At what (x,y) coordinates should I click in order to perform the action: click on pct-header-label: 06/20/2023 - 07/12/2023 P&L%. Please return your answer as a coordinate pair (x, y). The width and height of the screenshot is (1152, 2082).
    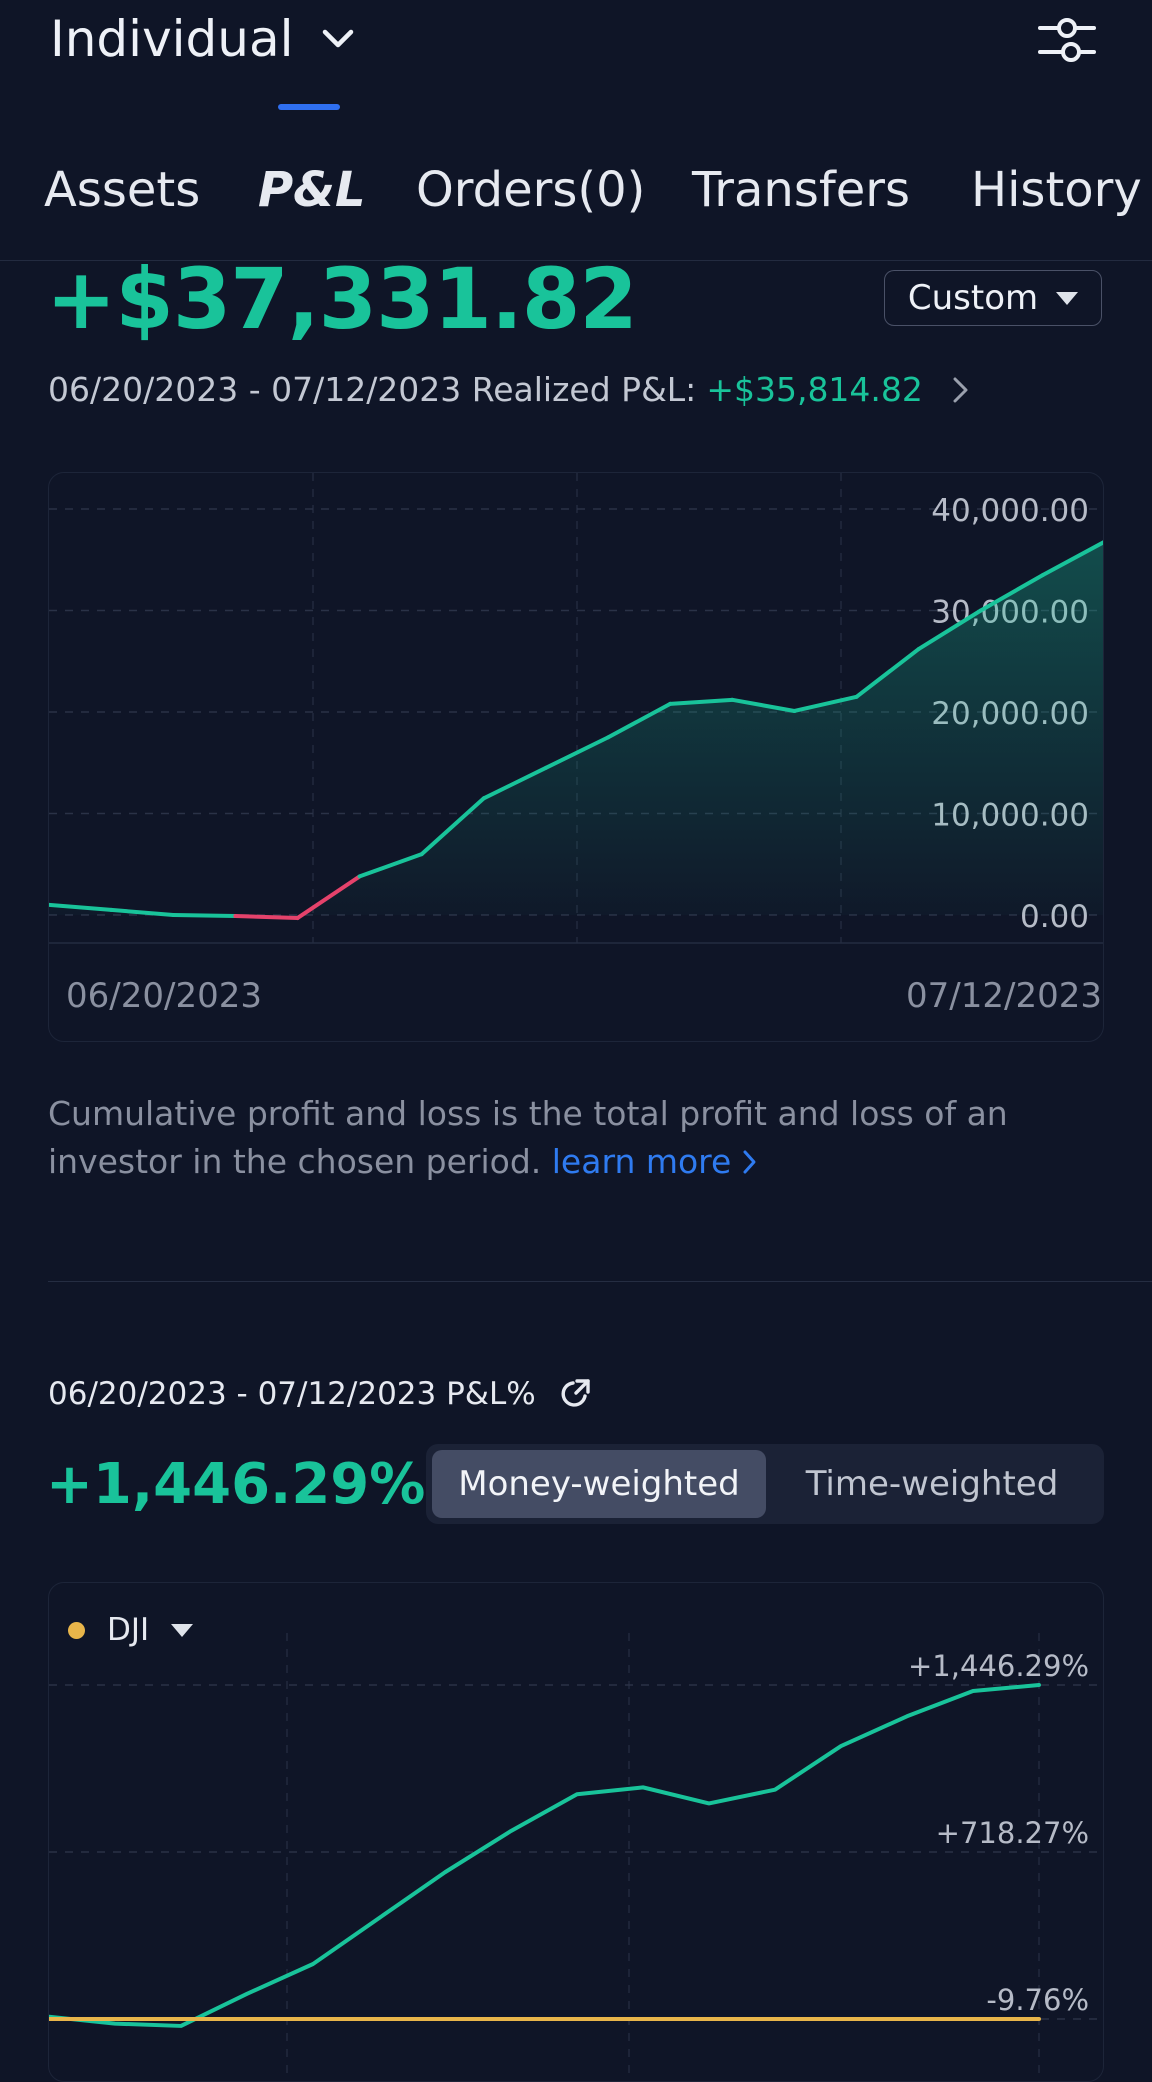
    Looking at the image, I should click on (292, 1394).